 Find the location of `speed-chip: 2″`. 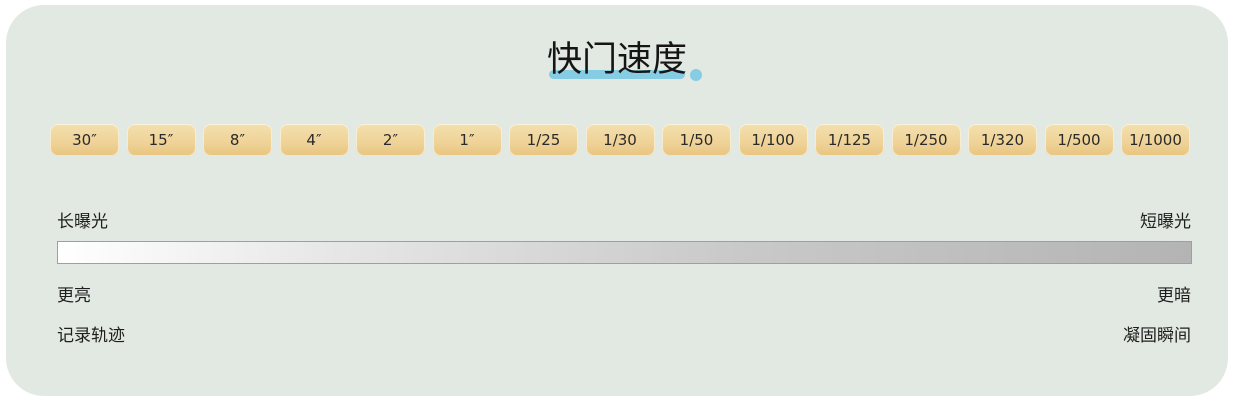

speed-chip: 2″ is located at coordinates (390, 140).